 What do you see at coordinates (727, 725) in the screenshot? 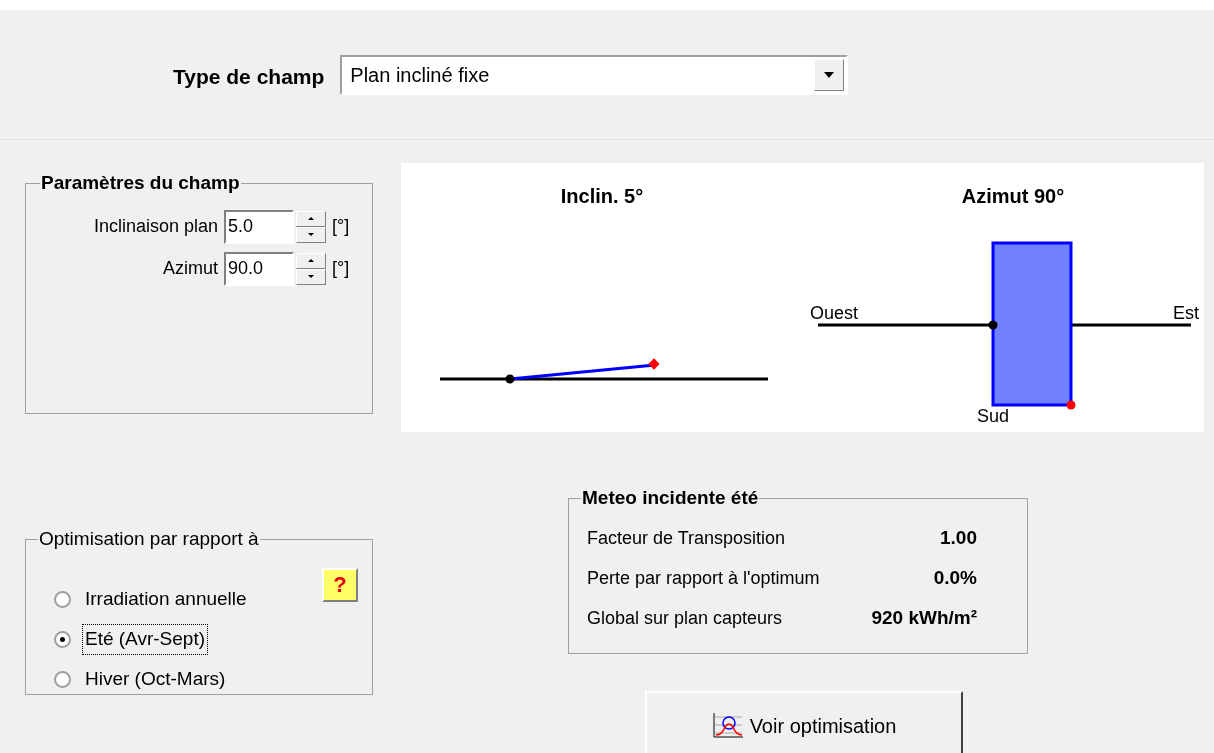
I see `chart-icon` at bounding box center [727, 725].